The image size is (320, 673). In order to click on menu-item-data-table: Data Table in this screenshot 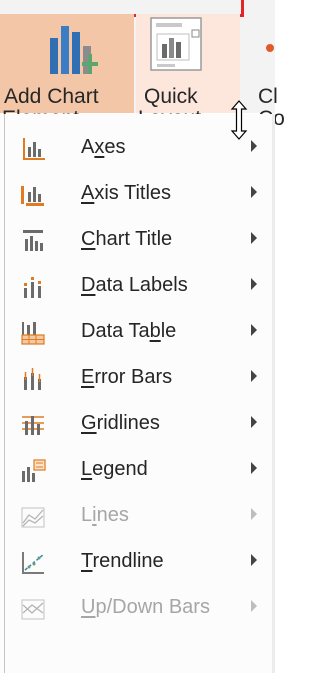, I will do `click(138, 333)`.